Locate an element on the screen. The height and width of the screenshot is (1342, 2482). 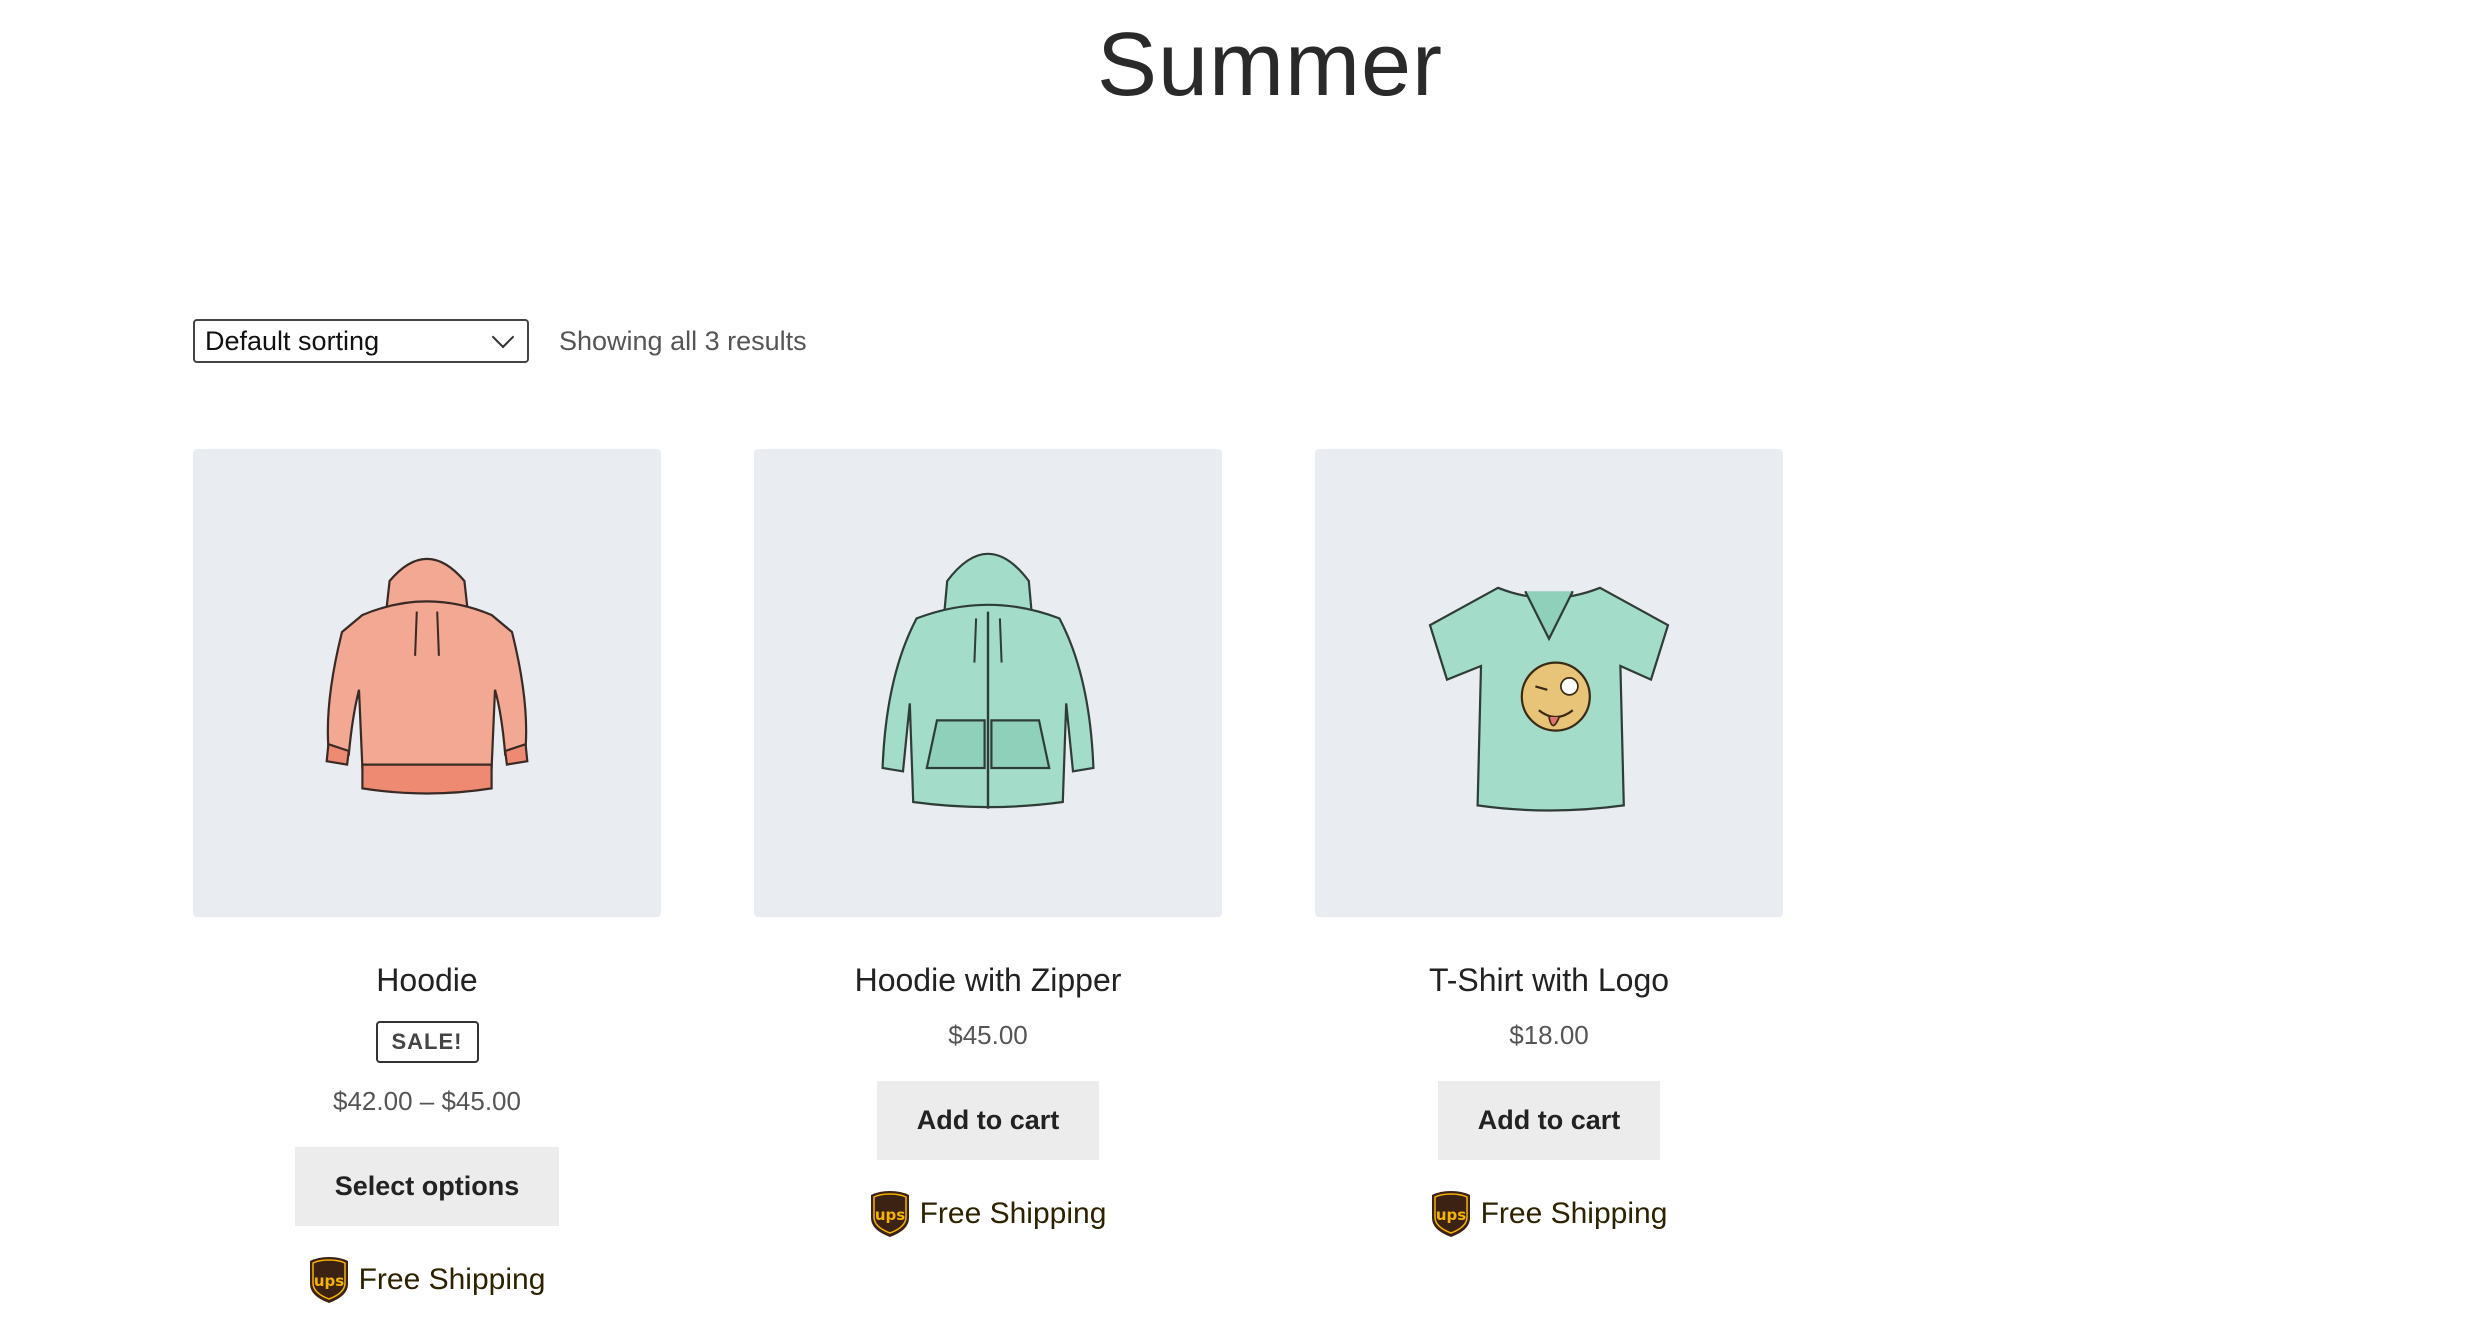
select-options-button: Select options is located at coordinates (427, 1186).